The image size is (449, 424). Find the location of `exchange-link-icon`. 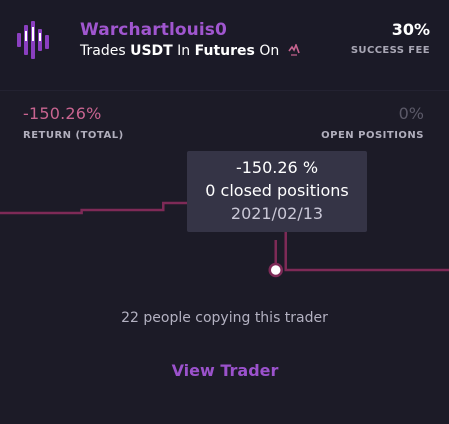

exchange-link-icon is located at coordinates (294, 50).